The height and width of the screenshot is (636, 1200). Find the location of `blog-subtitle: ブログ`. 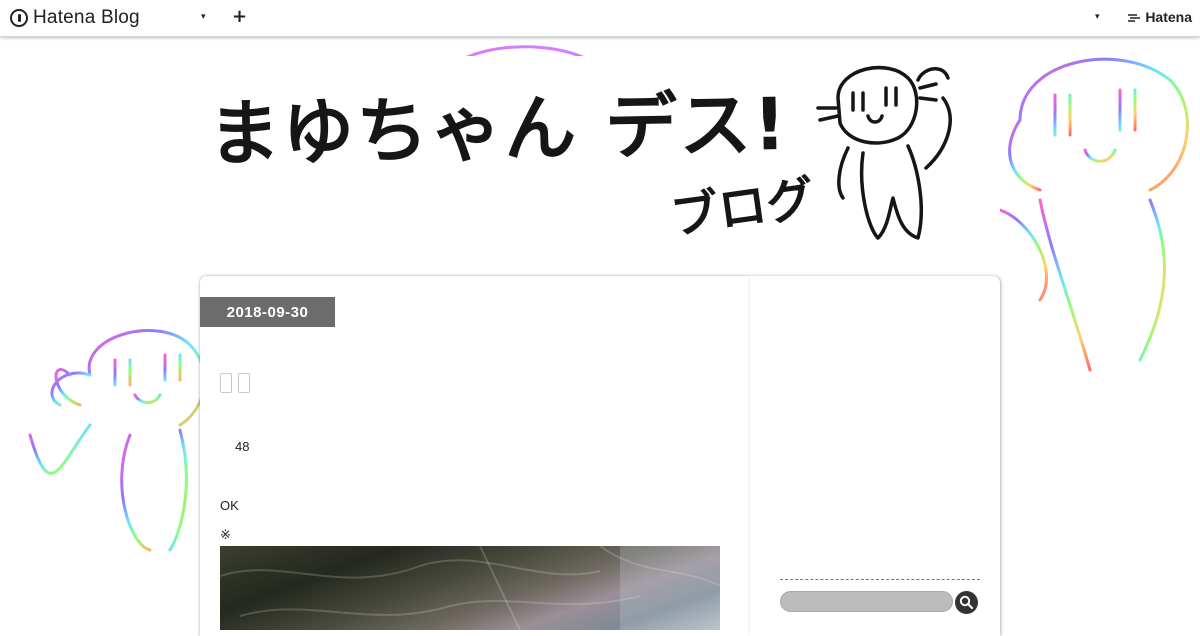

blog-subtitle: ブログ is located at coordinates (742, 208).